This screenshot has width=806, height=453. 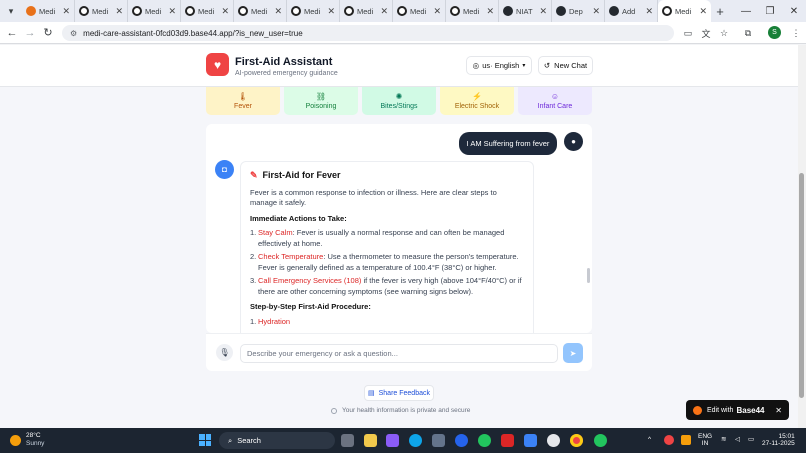 What do you see at coordinates (573, 353) in the screenshot?
I see `send-button: ➤` at bounding box center [573, 353].